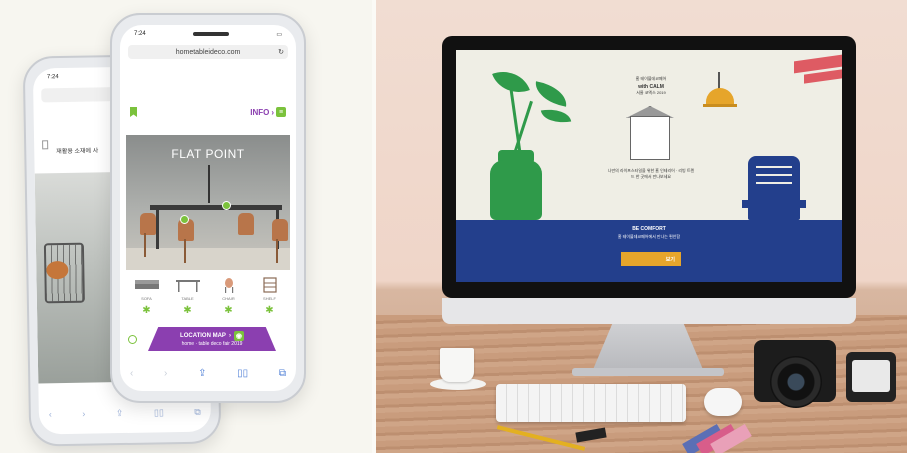 The width and height of the screenshot is (907, 453). I want to click on product-item: TABLE ✱, so click(188, 296).